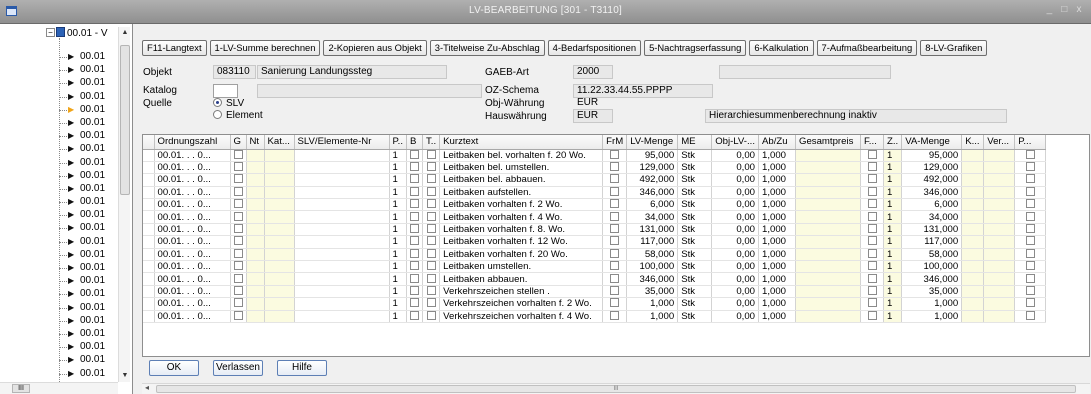  What do you see at coordinates (521, 155) in the screenshot?
I see `cell-kurztext: Leitbaken bel. vorhalten f. 20 Wo.` at bounding box center [521, 155].